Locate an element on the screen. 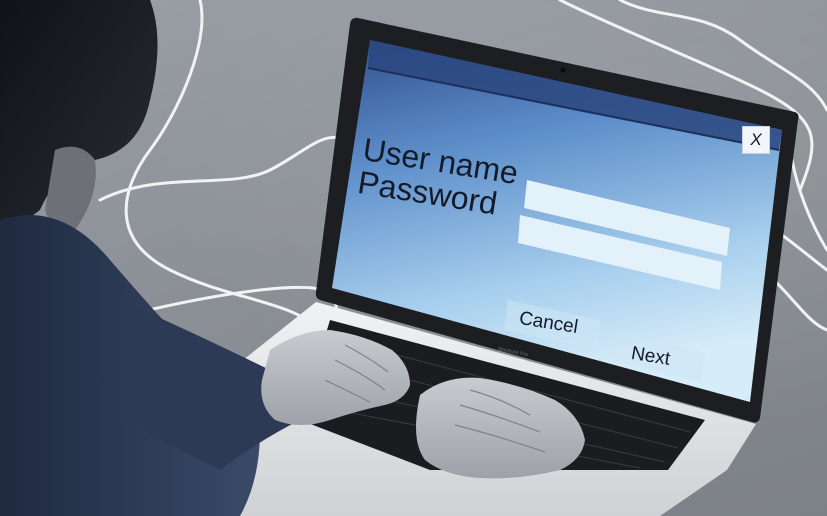 This screenshot has height=516, width=827. webcam is located at coordinates (563, 70).